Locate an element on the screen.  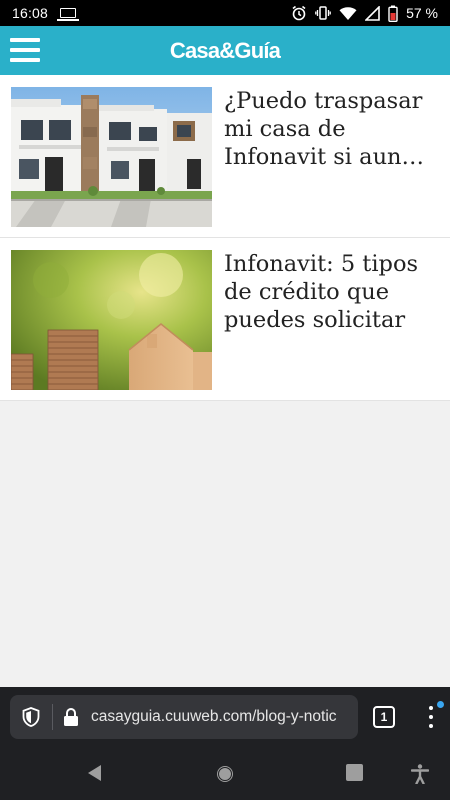
address-bar: casayguia.cuuweb.com/blog-y-notic is located at coordinates (184, 717).